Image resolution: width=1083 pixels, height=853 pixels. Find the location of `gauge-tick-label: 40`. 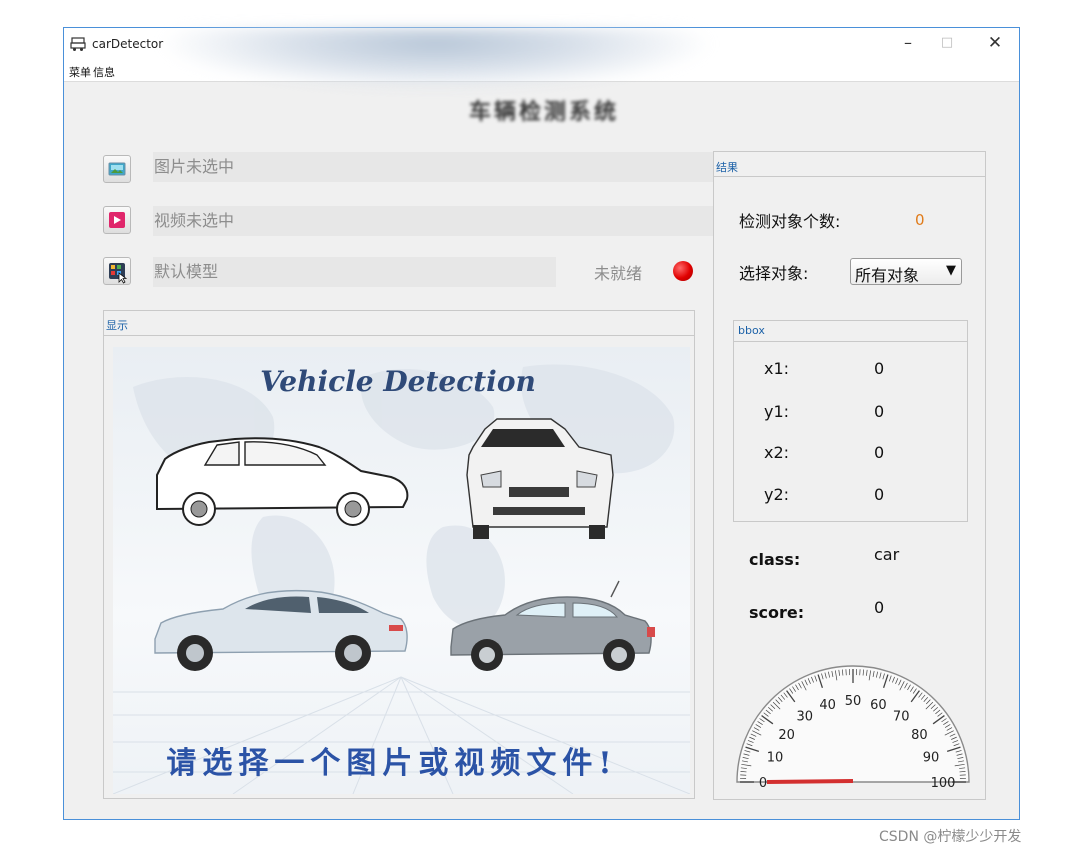

gauge-tick-label: 40 is located at coordinates (827, 705).